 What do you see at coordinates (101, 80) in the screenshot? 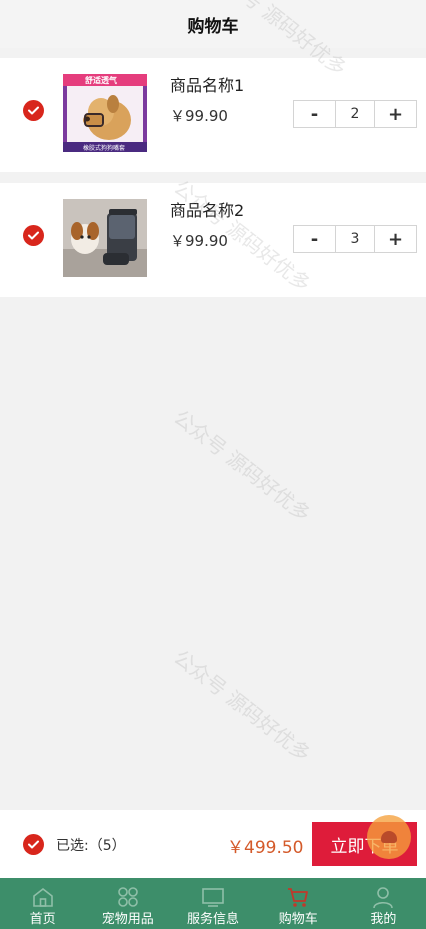
I see `image-caption-top: 舒适透气` at bounding box center [101, 80].